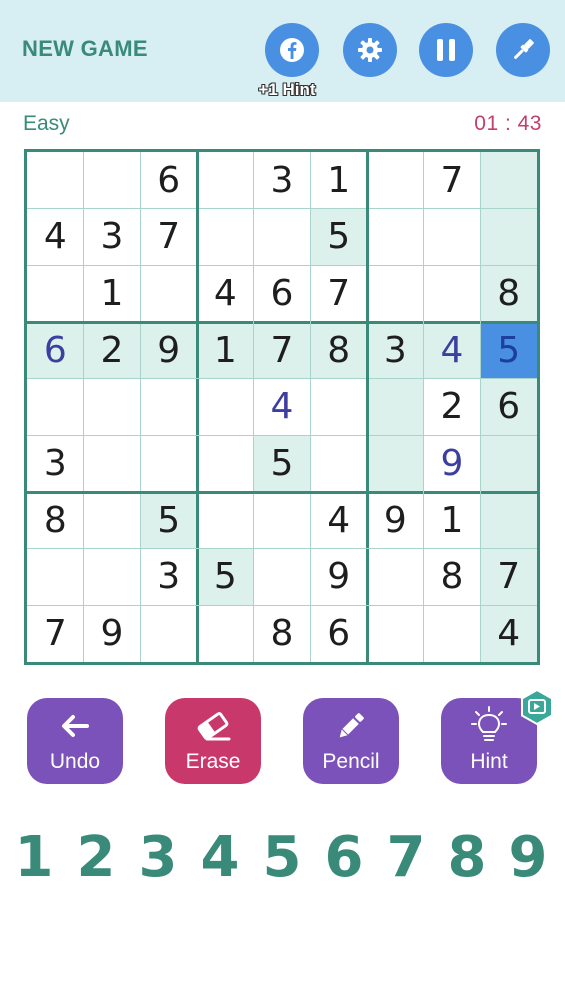 The width and height of the screenshot is (565, 1000). Describe the element at coordinates (112, 633) in the screenshot. I see `board-cell-r9-c2: 9` at that location.